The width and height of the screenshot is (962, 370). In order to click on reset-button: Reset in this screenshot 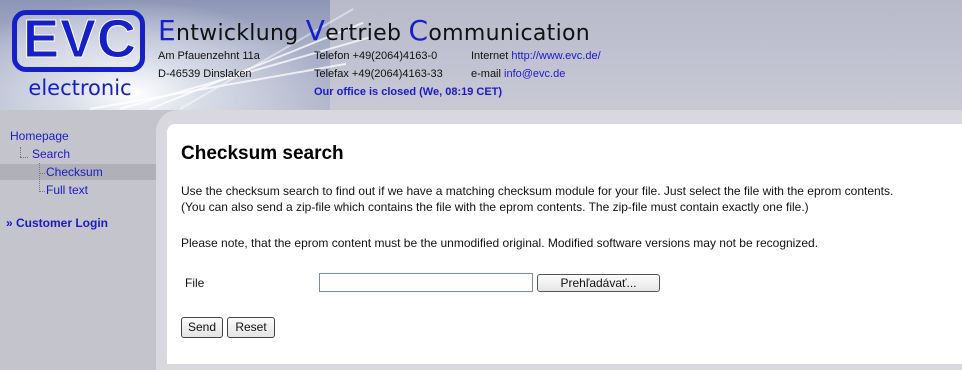, I will do `click(251, 327)`.